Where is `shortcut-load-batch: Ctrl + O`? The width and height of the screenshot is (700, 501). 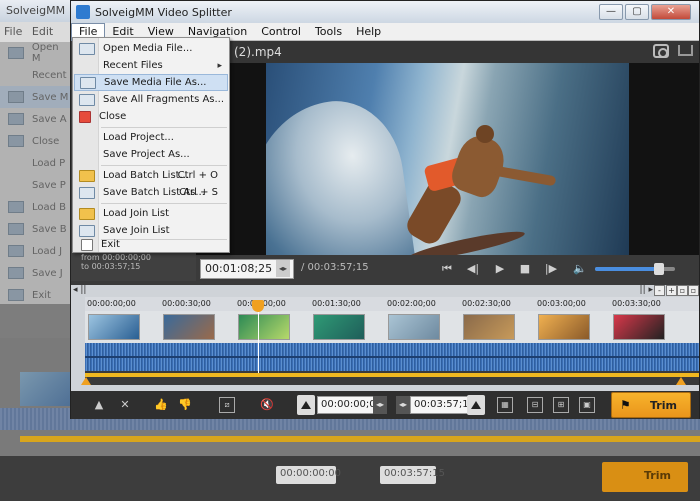 shortcut-load-batch: Ctrl + O is located at coordinates (197, 175).